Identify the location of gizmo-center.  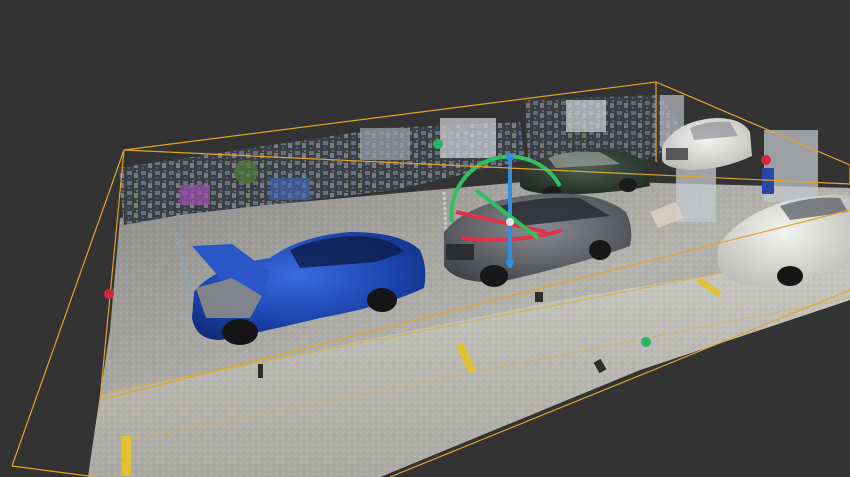
(510, 222).